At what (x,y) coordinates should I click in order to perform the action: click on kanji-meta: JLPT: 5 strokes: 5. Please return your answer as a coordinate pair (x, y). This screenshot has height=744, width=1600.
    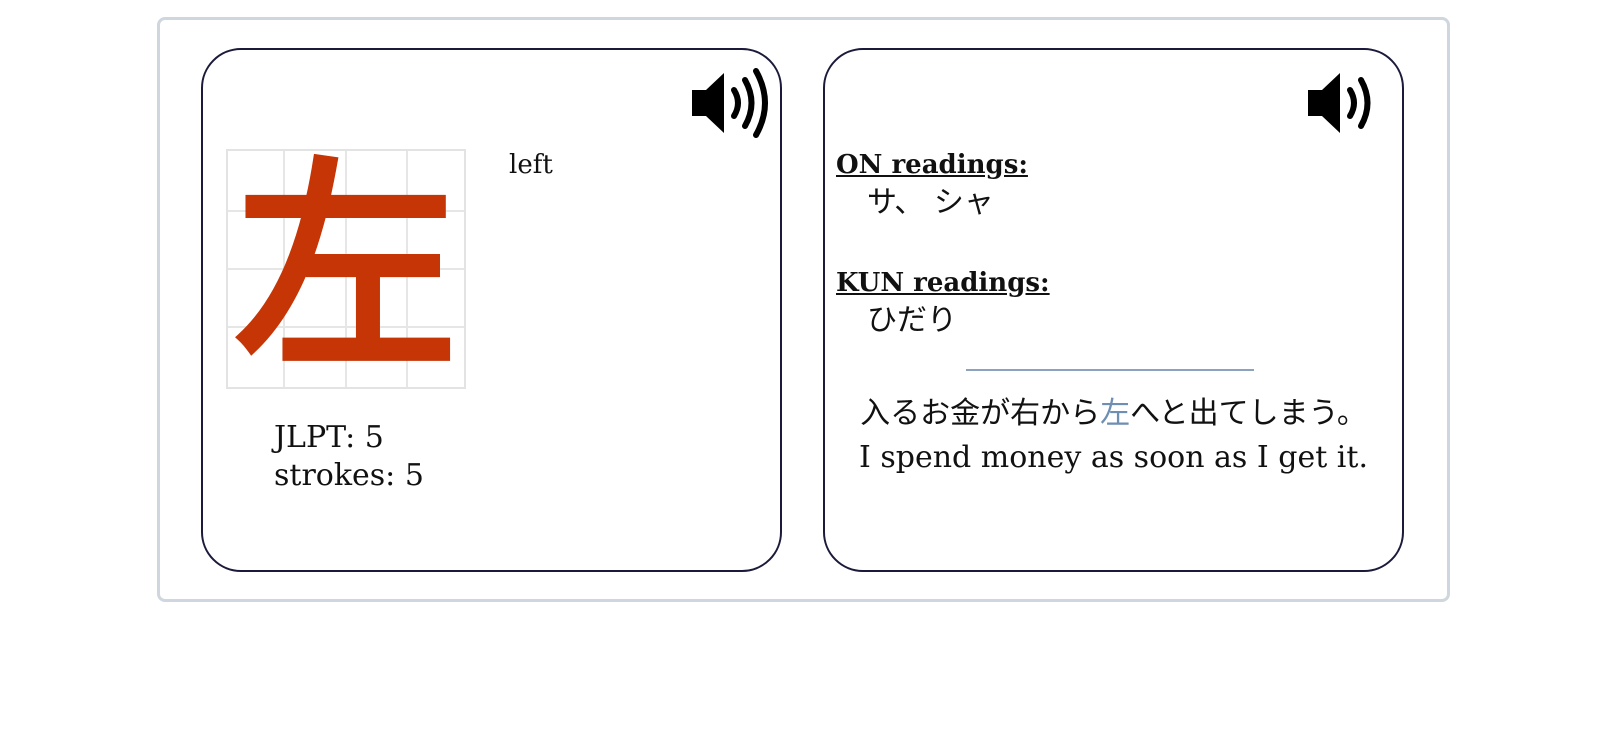
    Looking at the image, I should click on (349, 457).